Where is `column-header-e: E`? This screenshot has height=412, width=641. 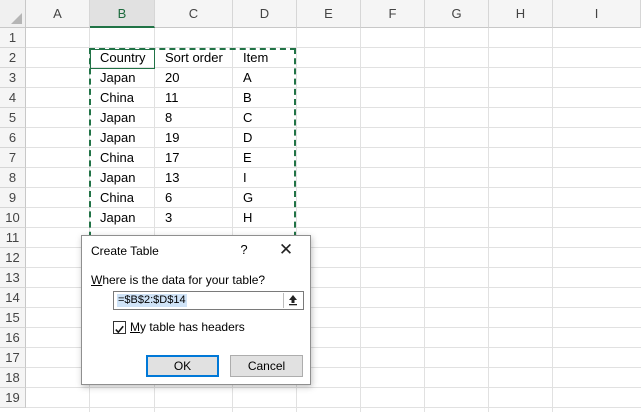 column-header-e: E is located at coordinates (329, 14).